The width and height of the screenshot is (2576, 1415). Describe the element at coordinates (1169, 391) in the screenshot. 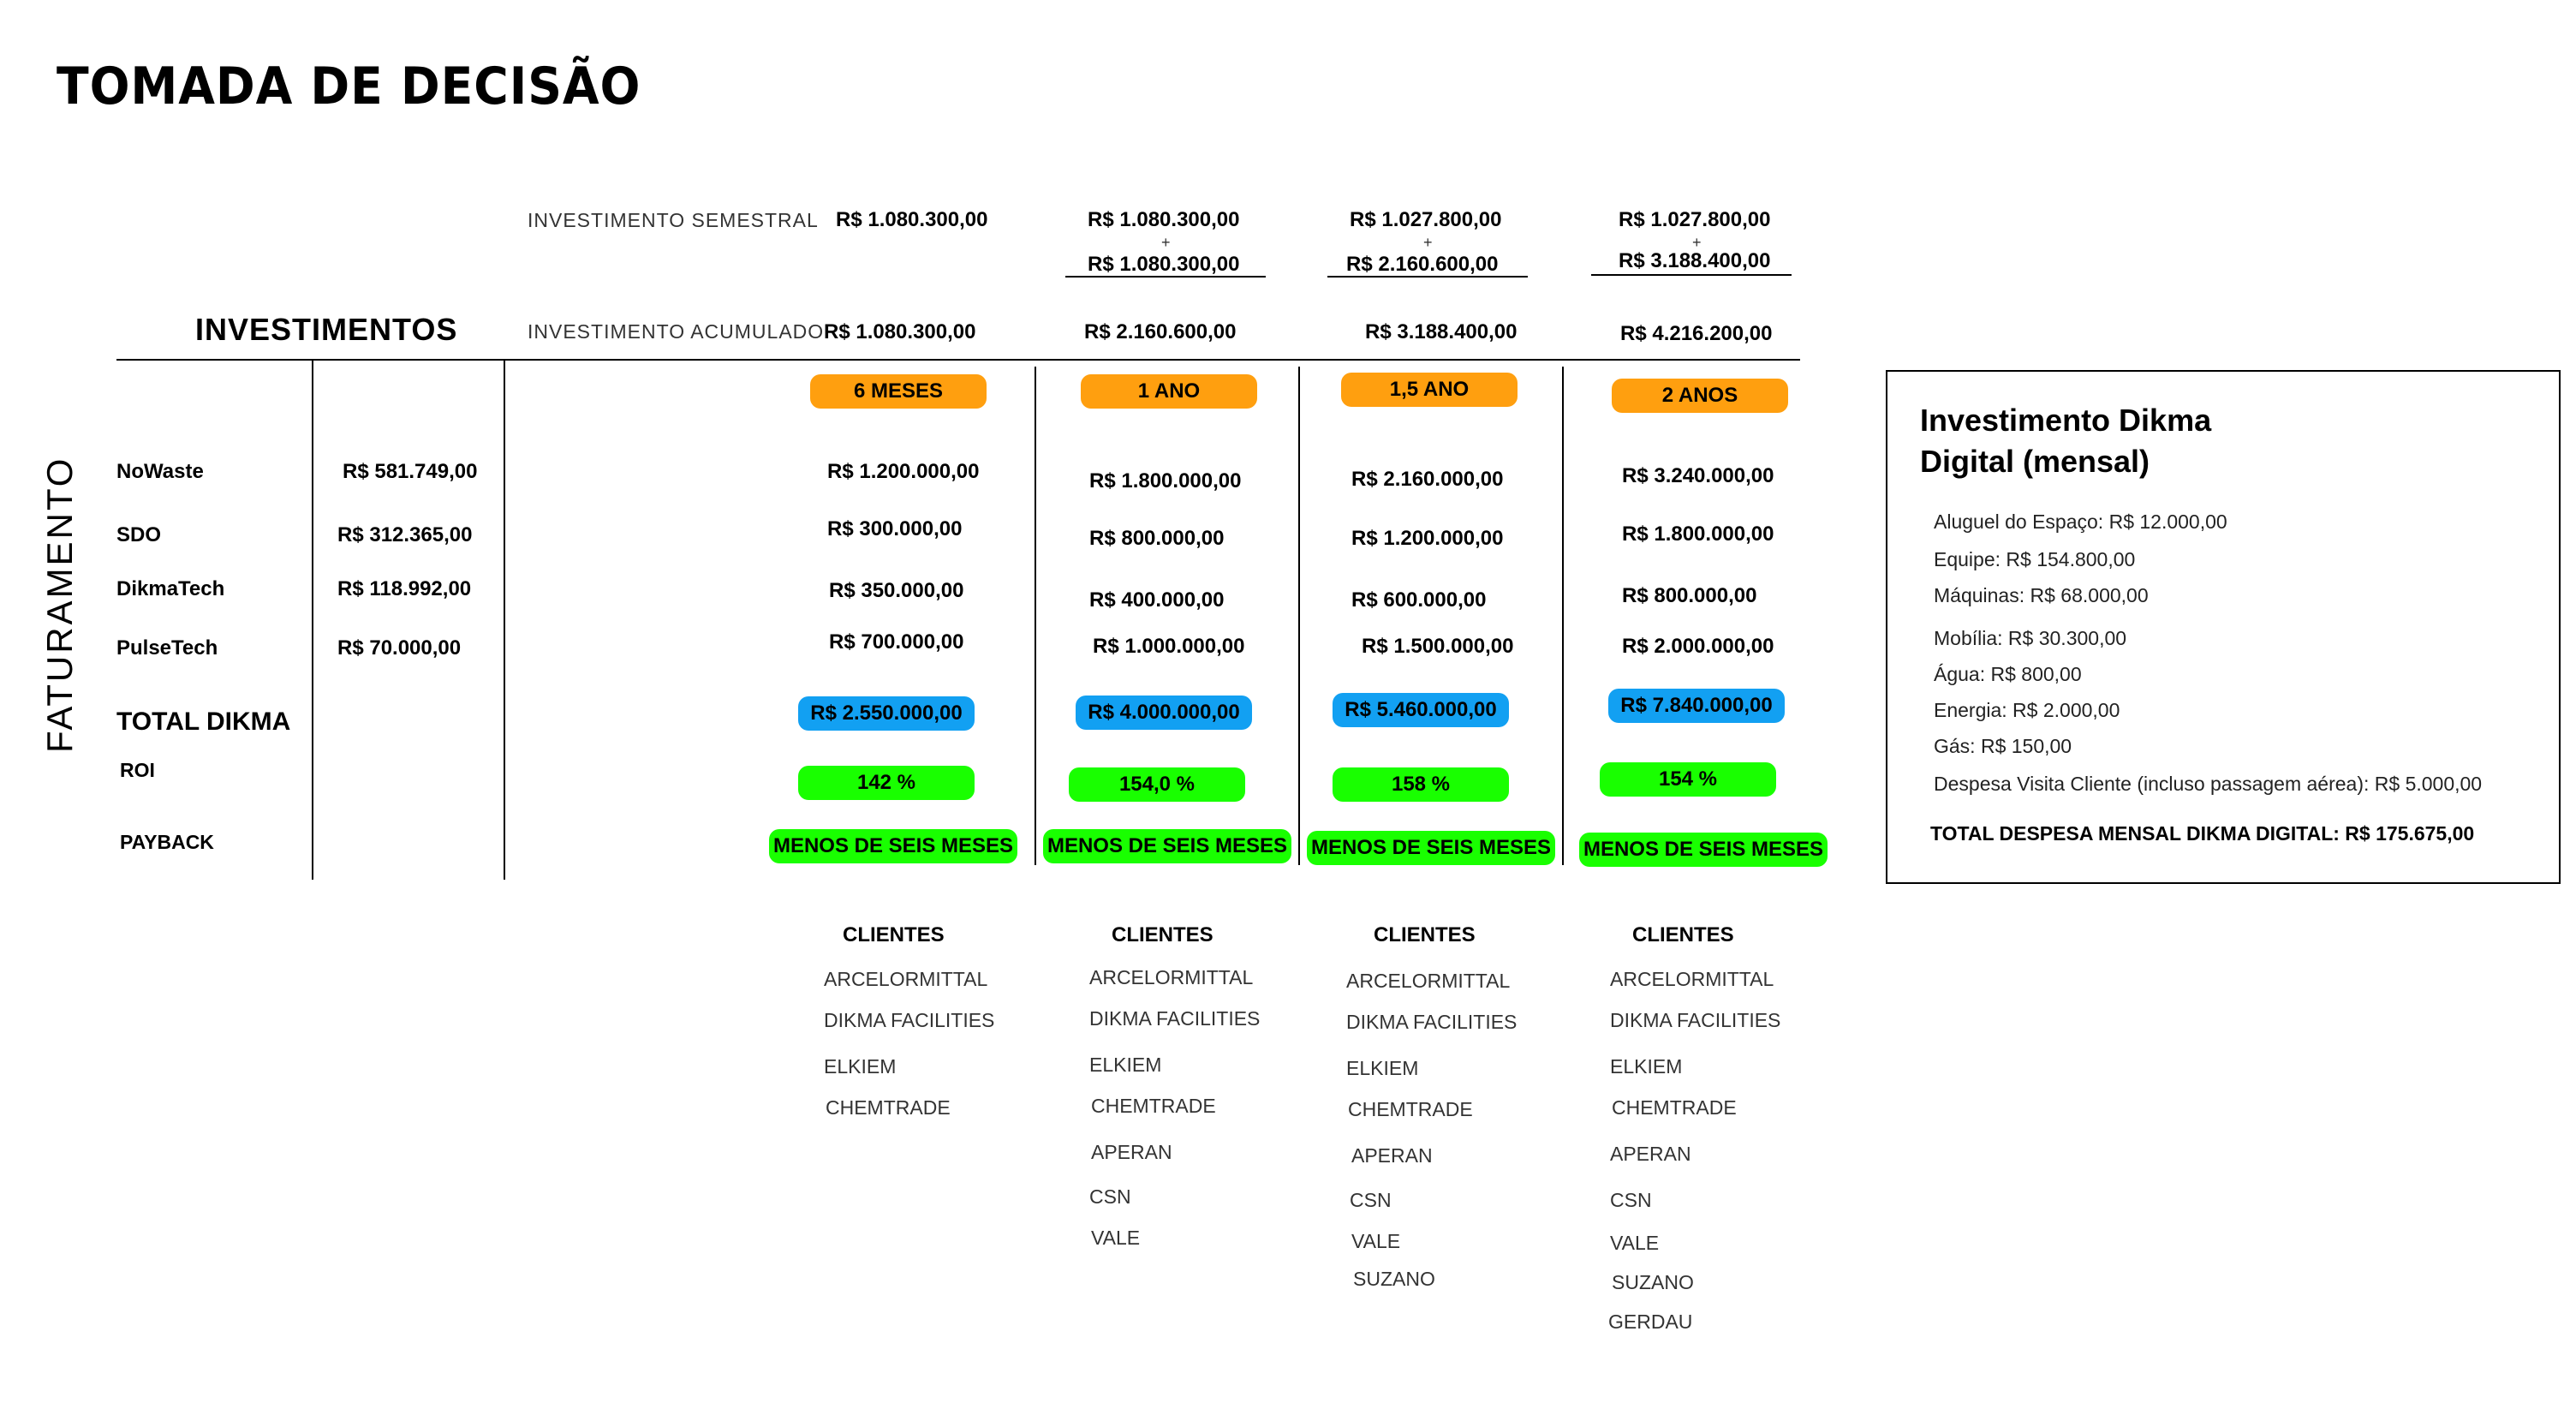

I see `period-pill: 1 ANO` at that location.